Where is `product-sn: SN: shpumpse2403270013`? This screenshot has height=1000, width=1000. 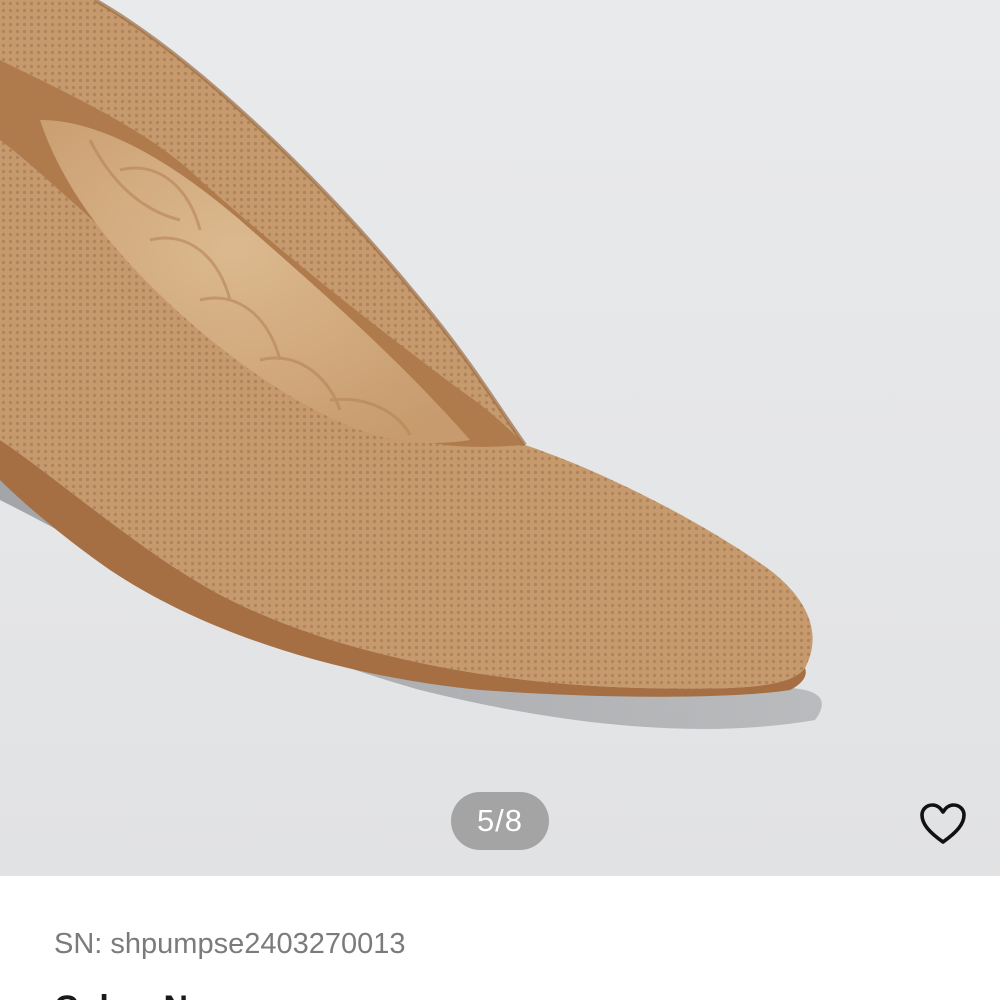
product-sn: SN: shpumpse2403270013 is located at coordinates (230, 944).